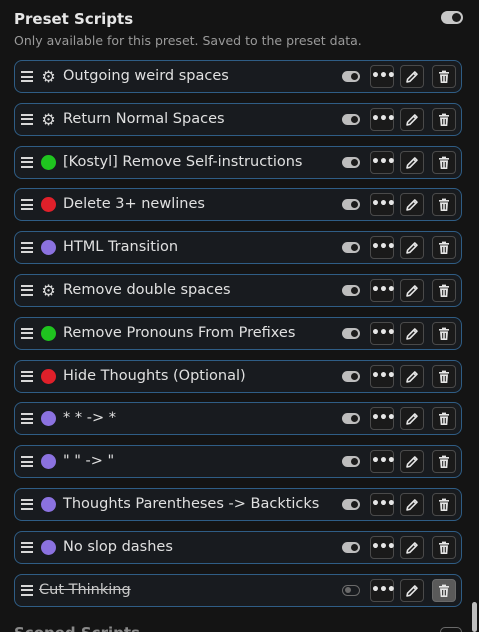 This screenshot has width=479, height=632. I want to click on script-label: Outgoing weird spaces, so click(146, 76).